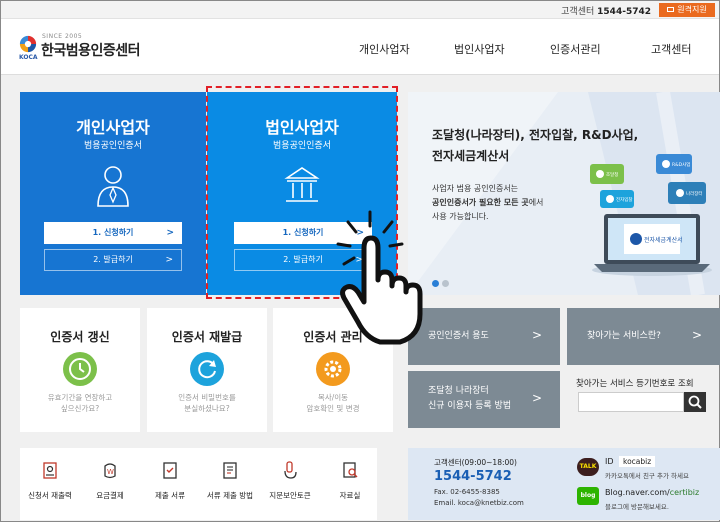  What do you see at coordinates (535, 135) in the screenshot?
I see `banner-headline-1: 조달청(나라장터), 전자입찰, R&D사업,` at bounding box center [535, 135].